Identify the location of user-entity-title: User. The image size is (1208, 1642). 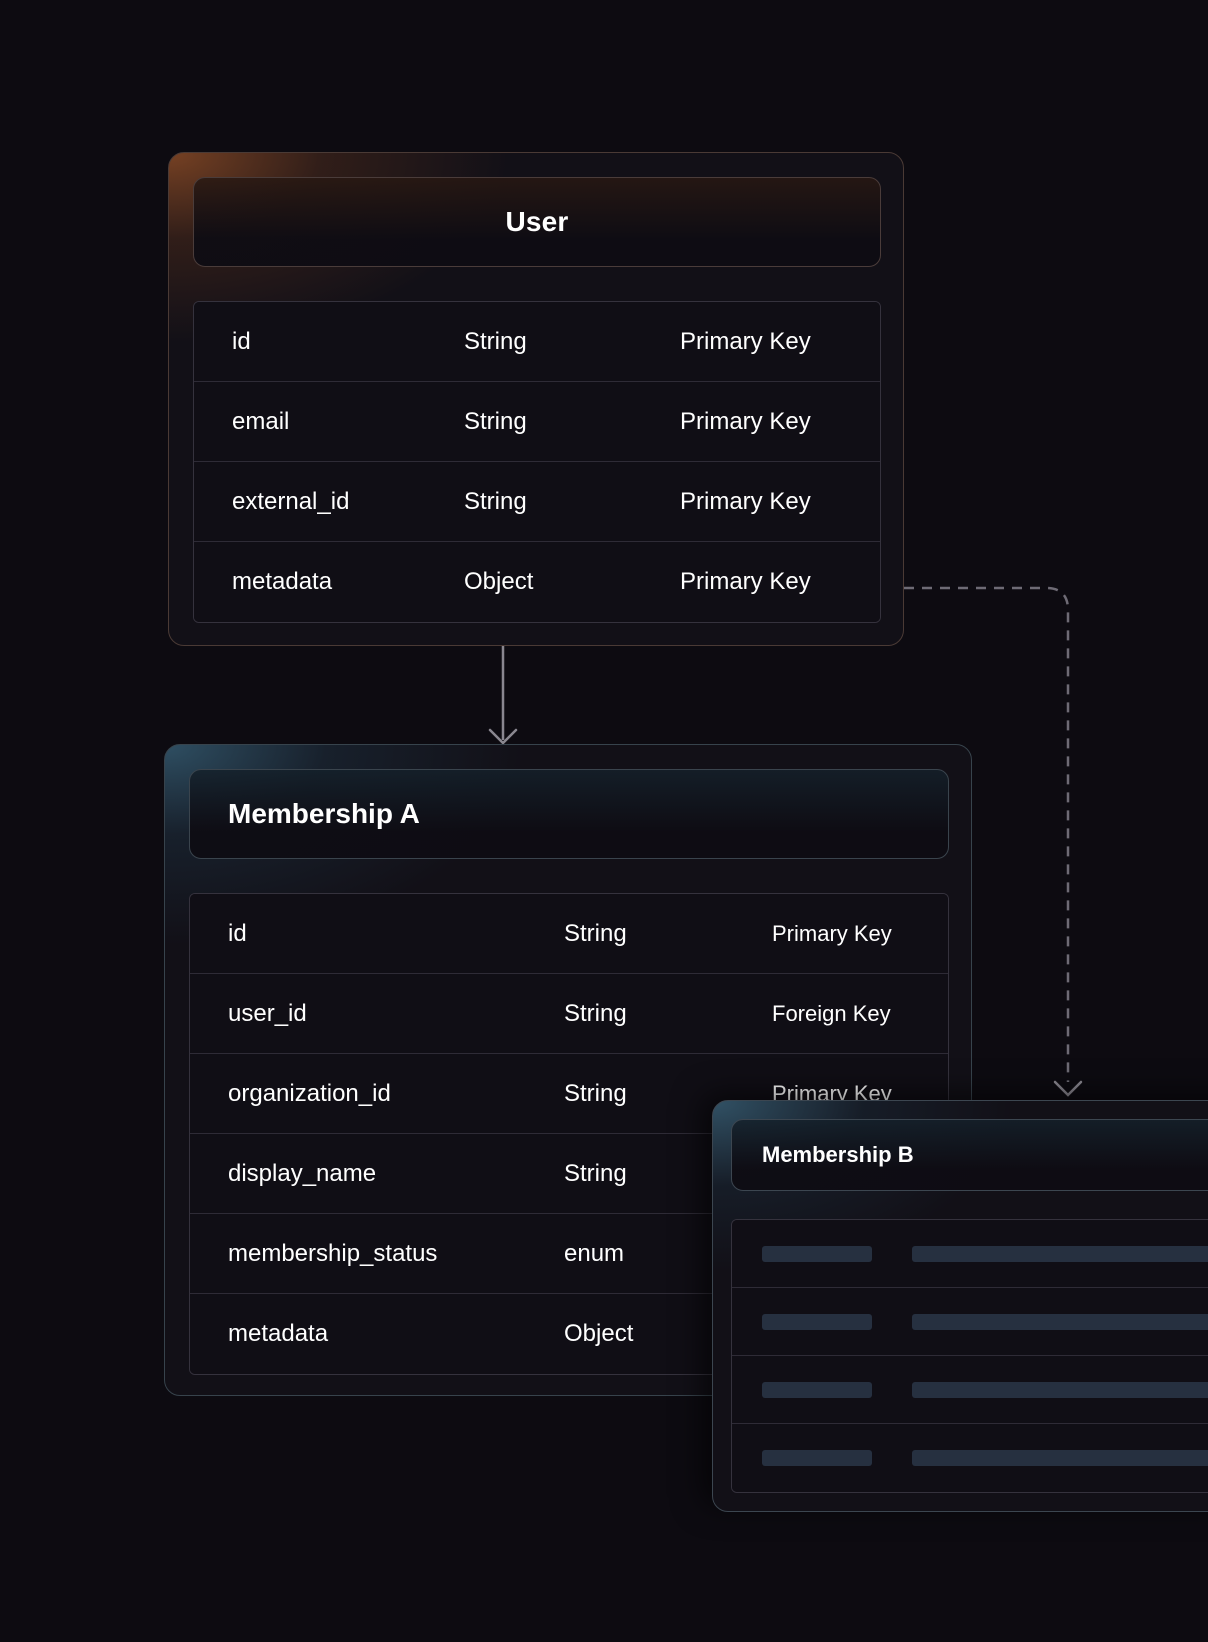
(537, 221).